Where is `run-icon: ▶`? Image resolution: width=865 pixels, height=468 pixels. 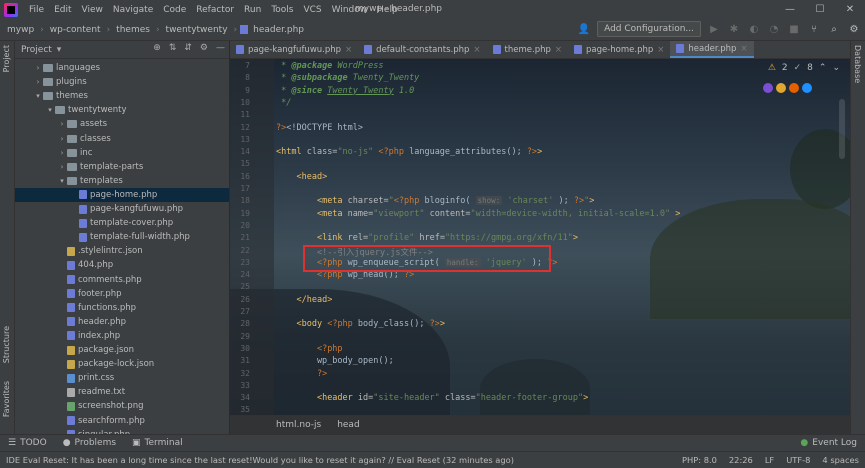
run-icon: ▶ is located at coordinates (714, 29).